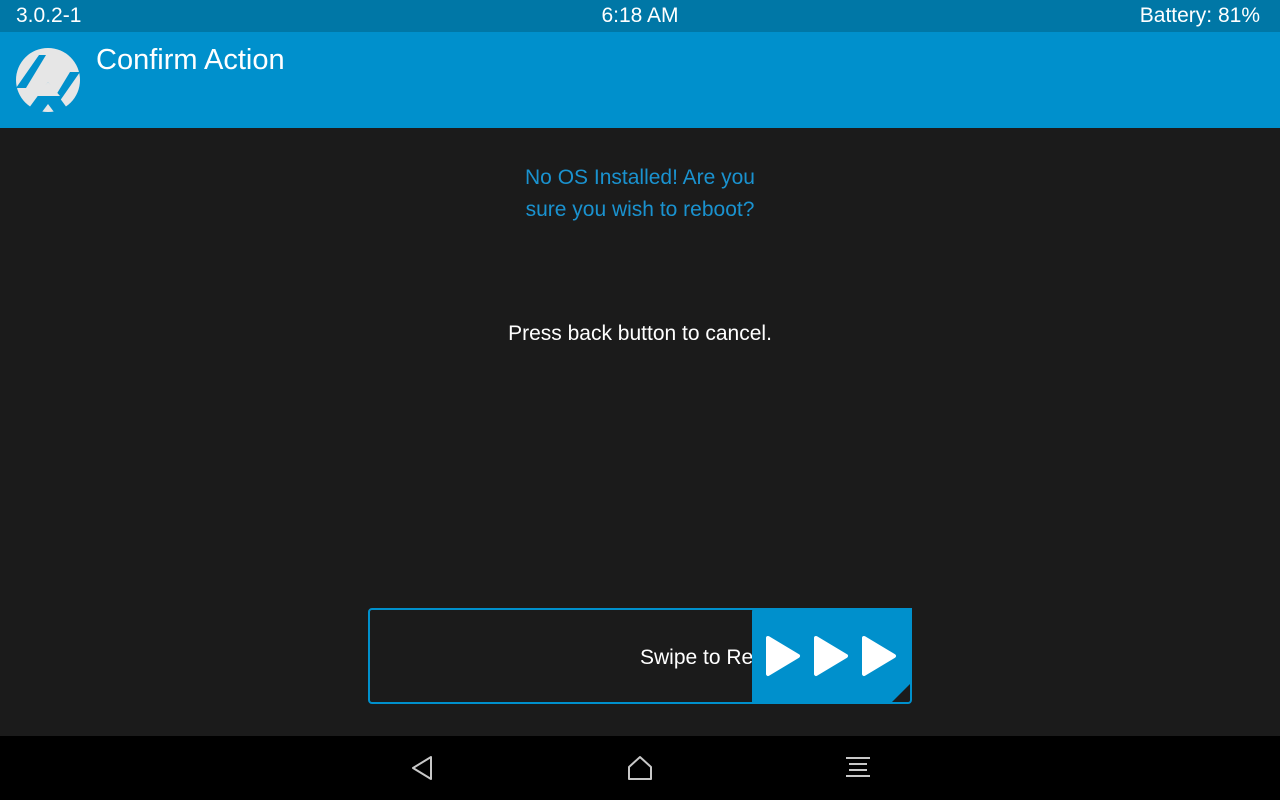 The width and height of the screenshot is (1280, 800). I want to click on battery-status: Battery: 81%, so click(1199, 15).